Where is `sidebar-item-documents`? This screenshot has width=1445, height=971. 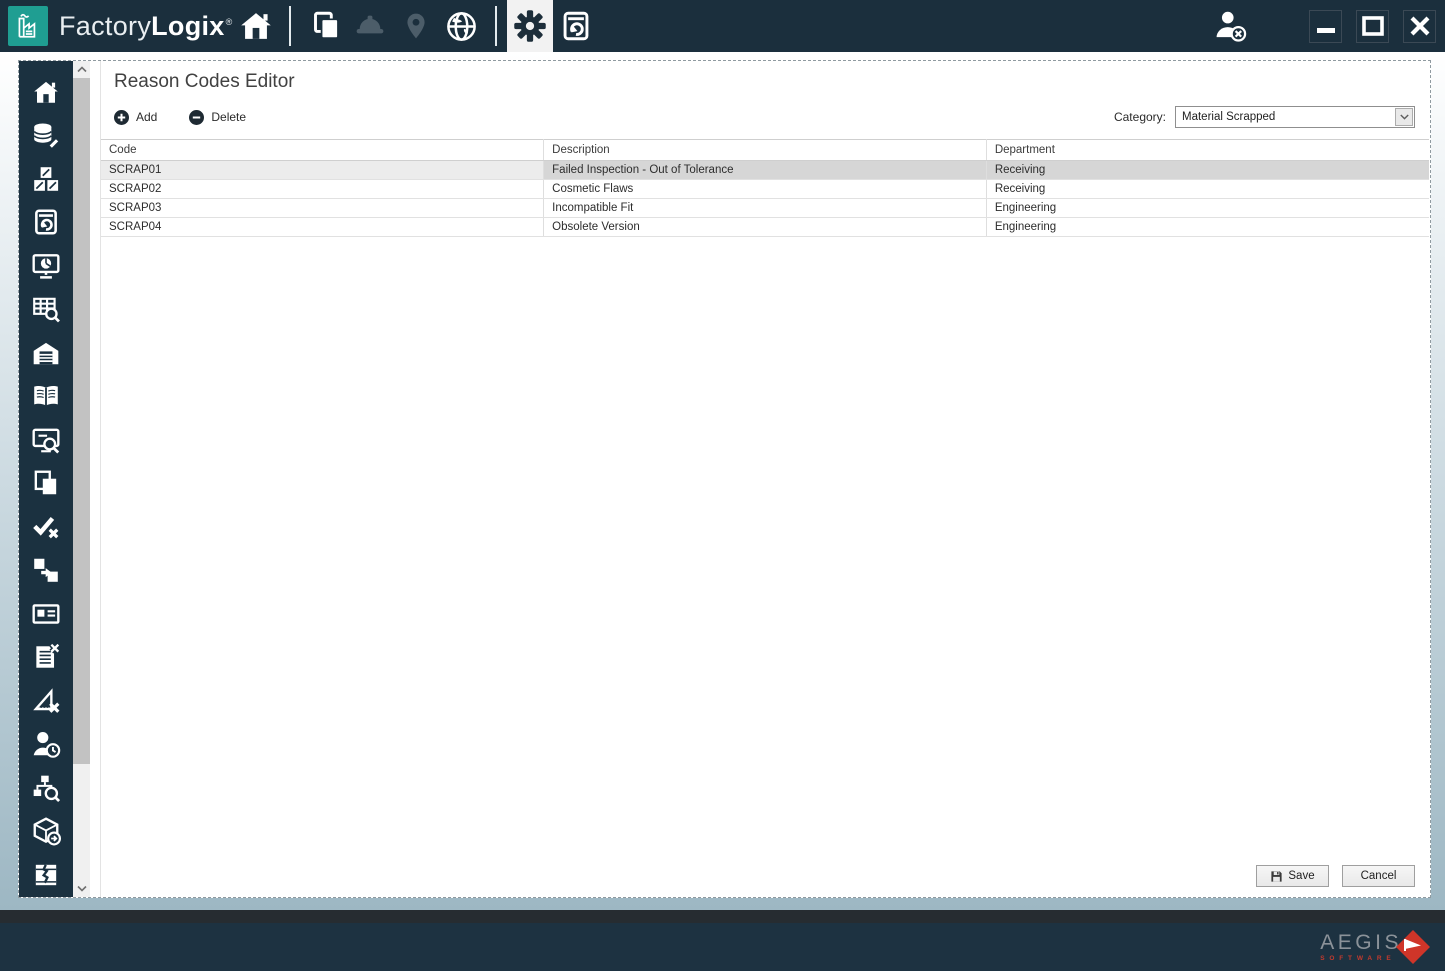
sidebar-item-documents is located at coordinates (46, 484).